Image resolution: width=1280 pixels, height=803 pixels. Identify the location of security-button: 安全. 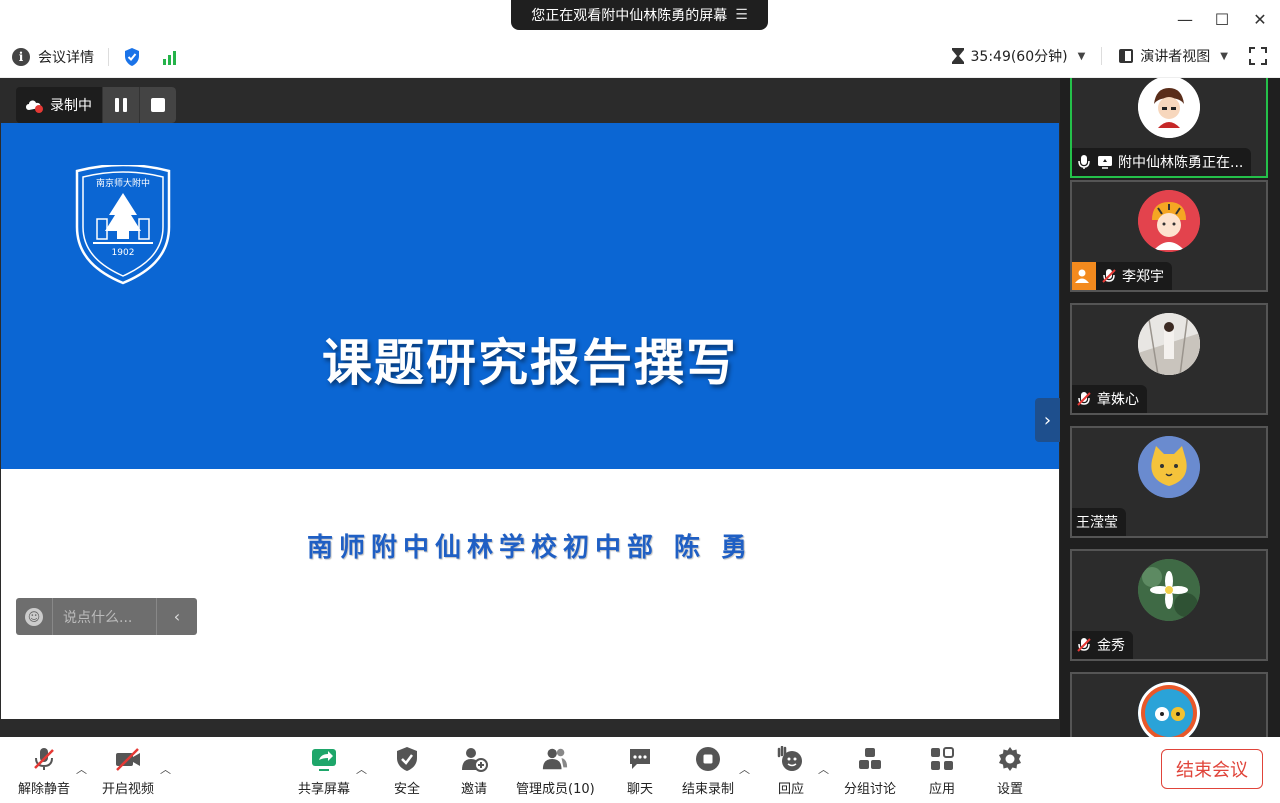
(407, 771).